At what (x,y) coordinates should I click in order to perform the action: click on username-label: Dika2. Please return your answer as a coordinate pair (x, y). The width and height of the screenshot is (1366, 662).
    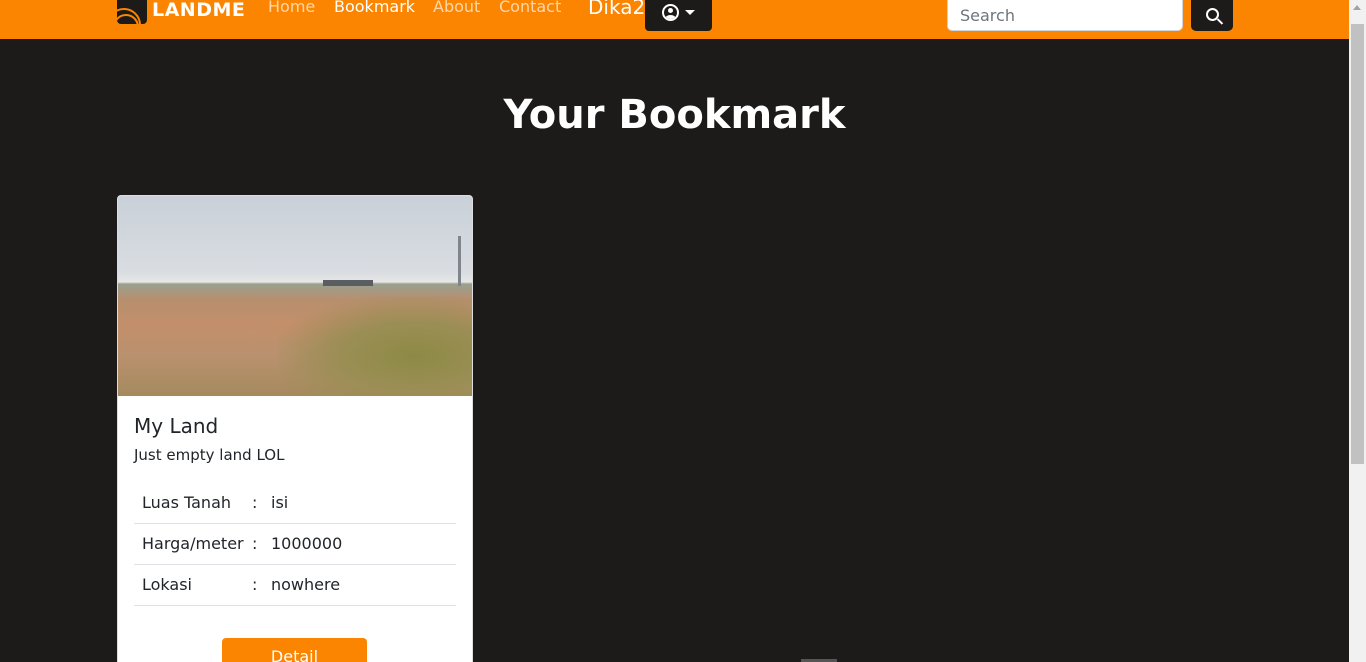
    Looking at the image, I should click on (617, 9).